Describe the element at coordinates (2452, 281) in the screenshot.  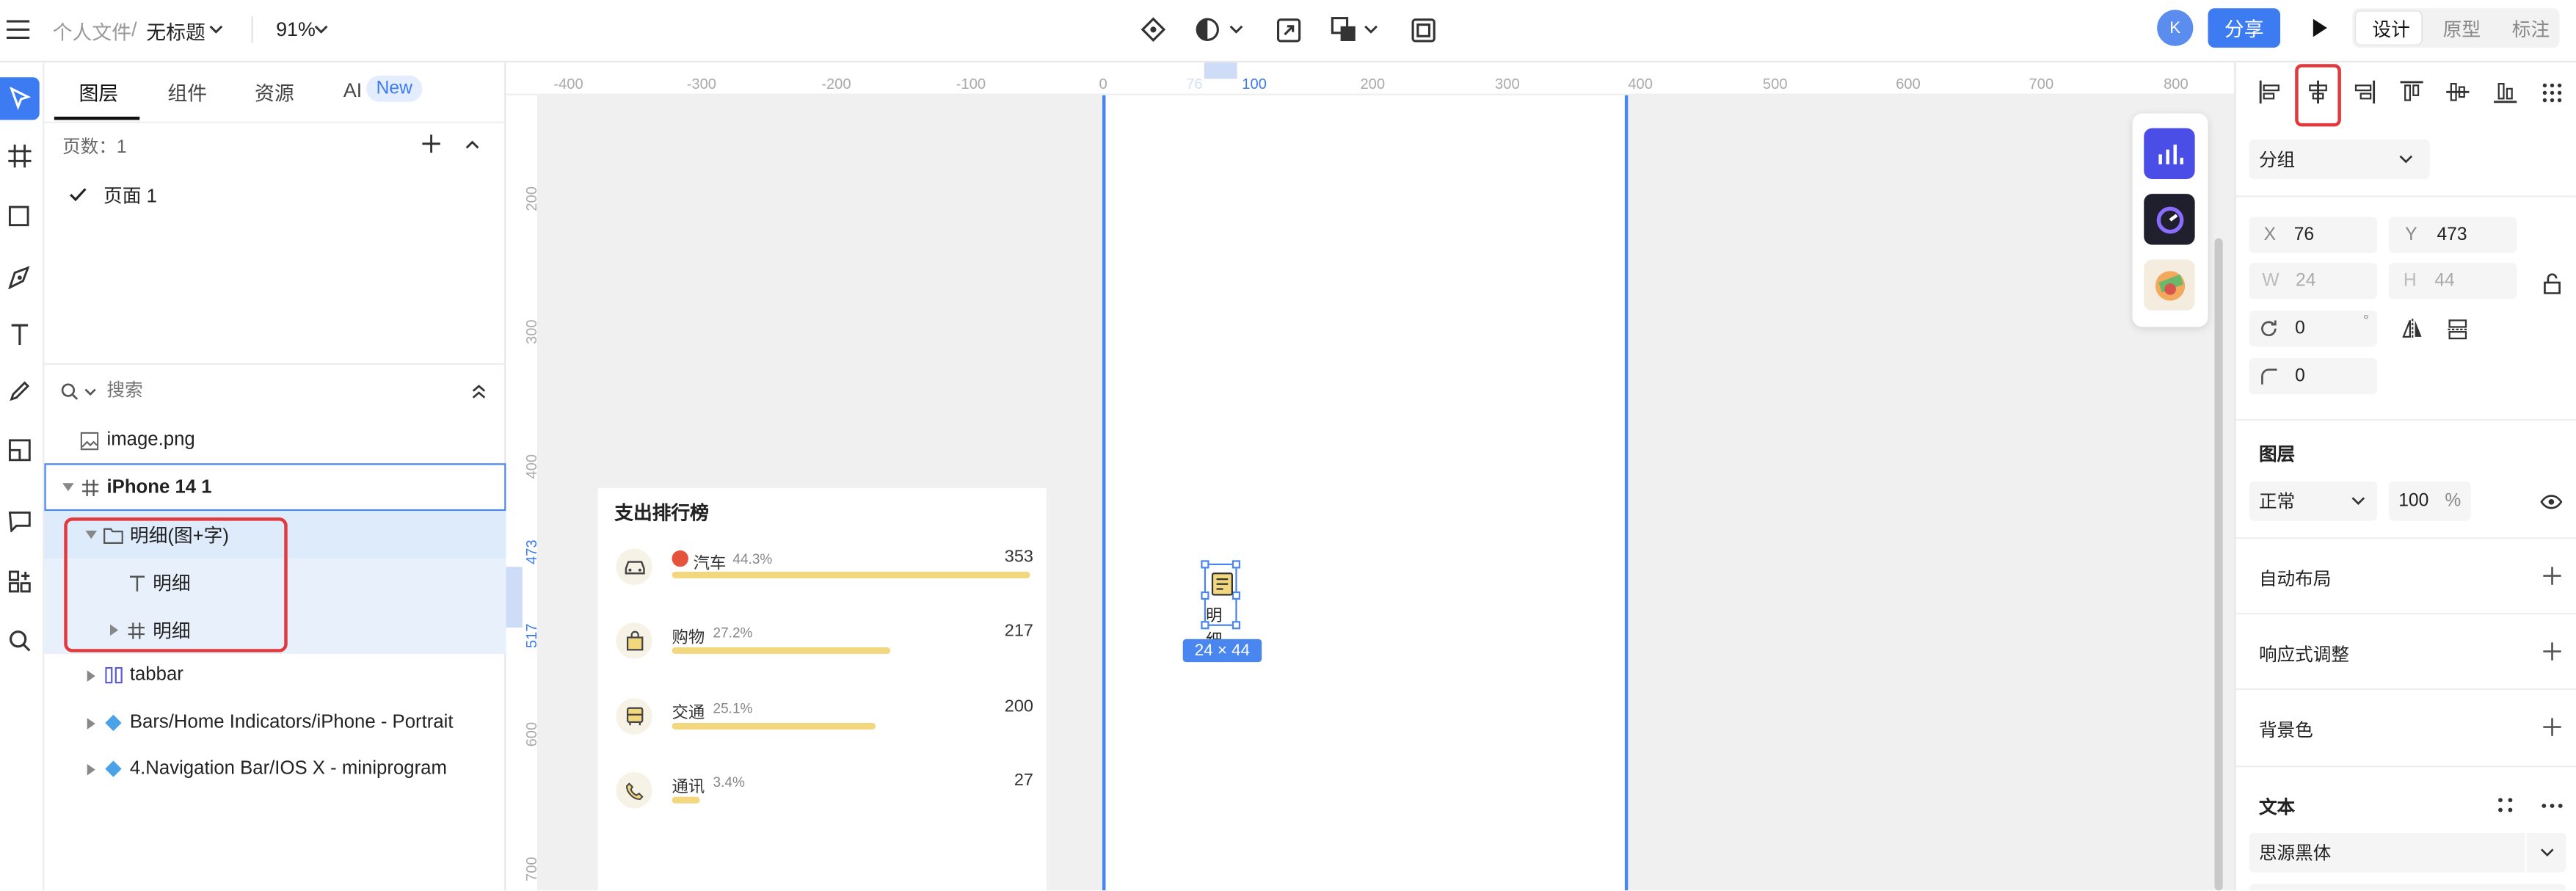
I see `h-field: H 44` at that location.